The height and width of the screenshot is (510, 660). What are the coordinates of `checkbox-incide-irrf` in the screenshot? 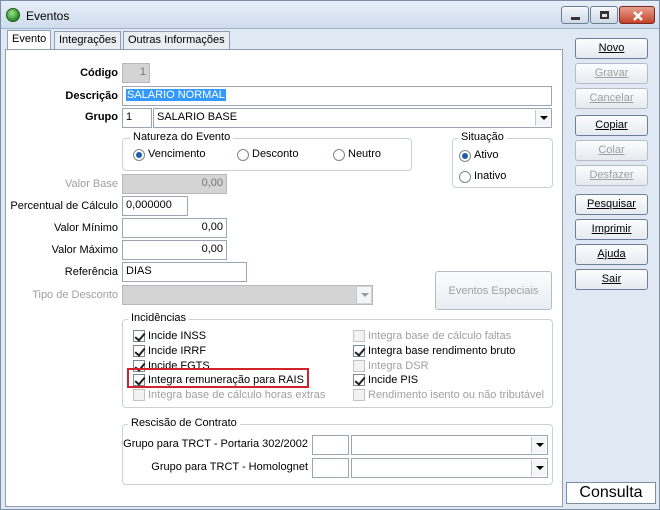 It's located at (139, 351).